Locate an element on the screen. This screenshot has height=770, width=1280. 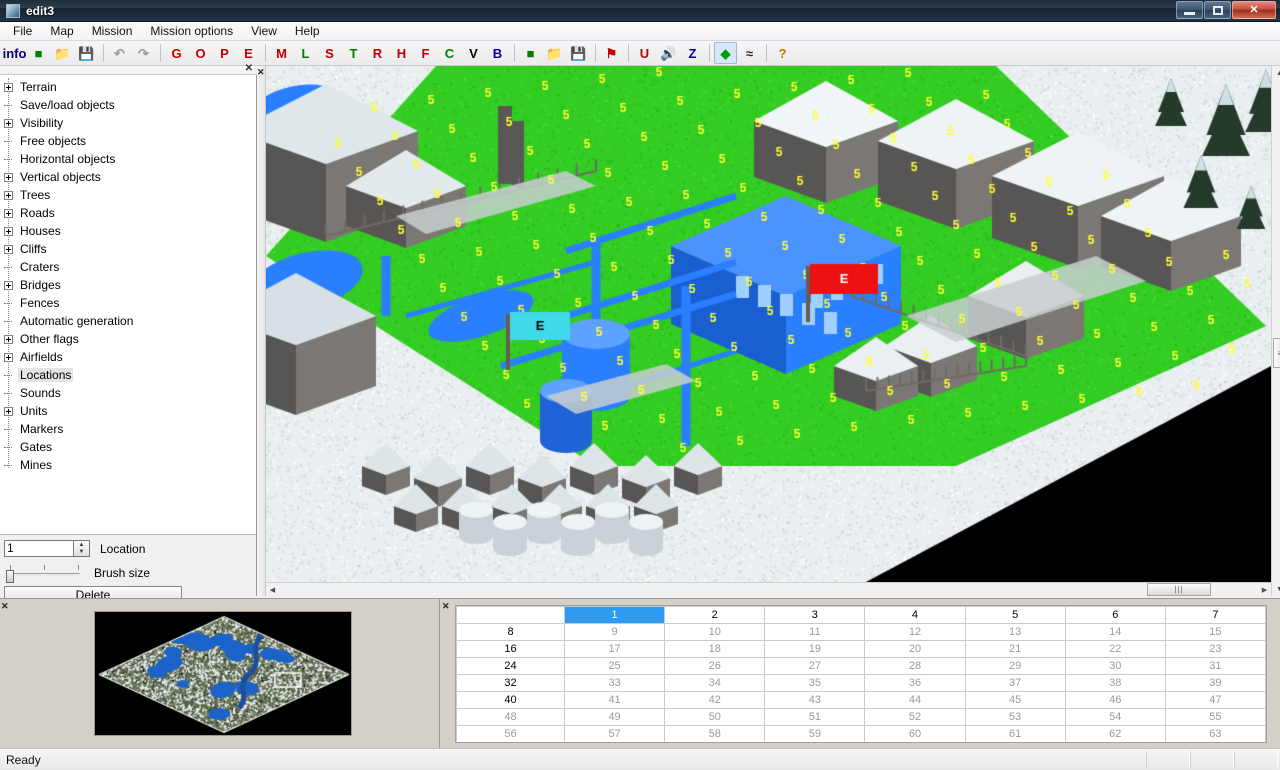
grid-cell: 37 is located at coordinates (1015, 683).